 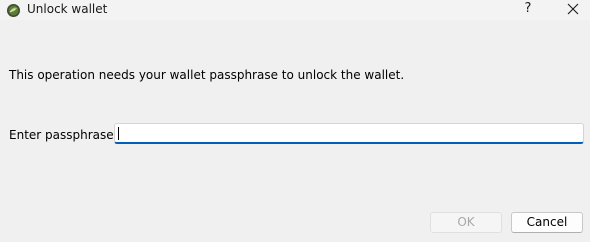 I want to click on cancel-button: Cancel, so click(x=547, y=222).